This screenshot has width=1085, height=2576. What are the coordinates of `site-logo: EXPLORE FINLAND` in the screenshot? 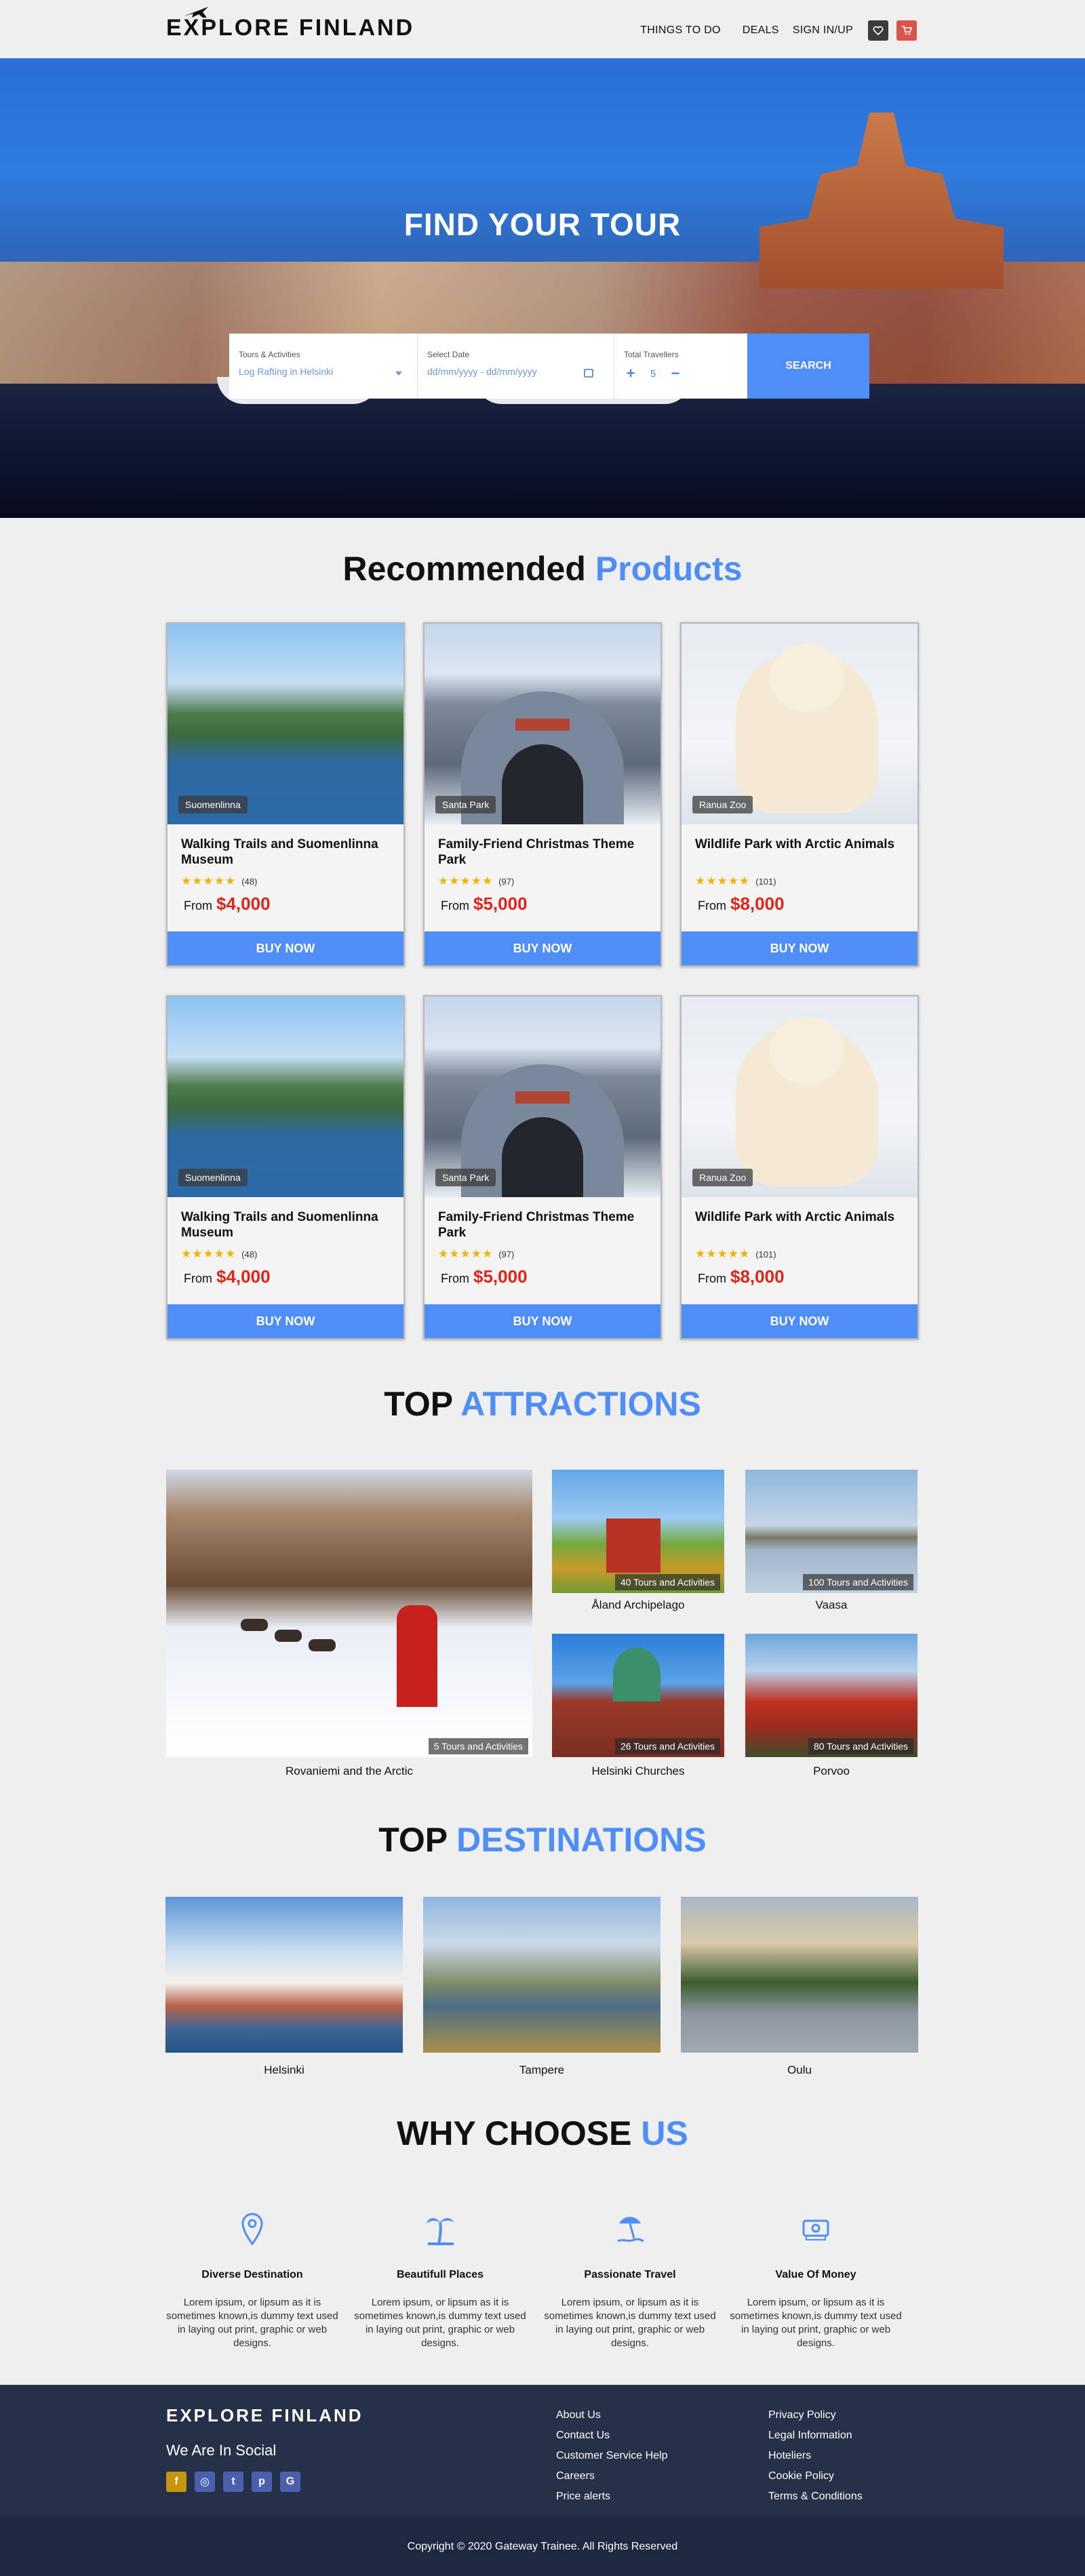 It's located at (290, 24).